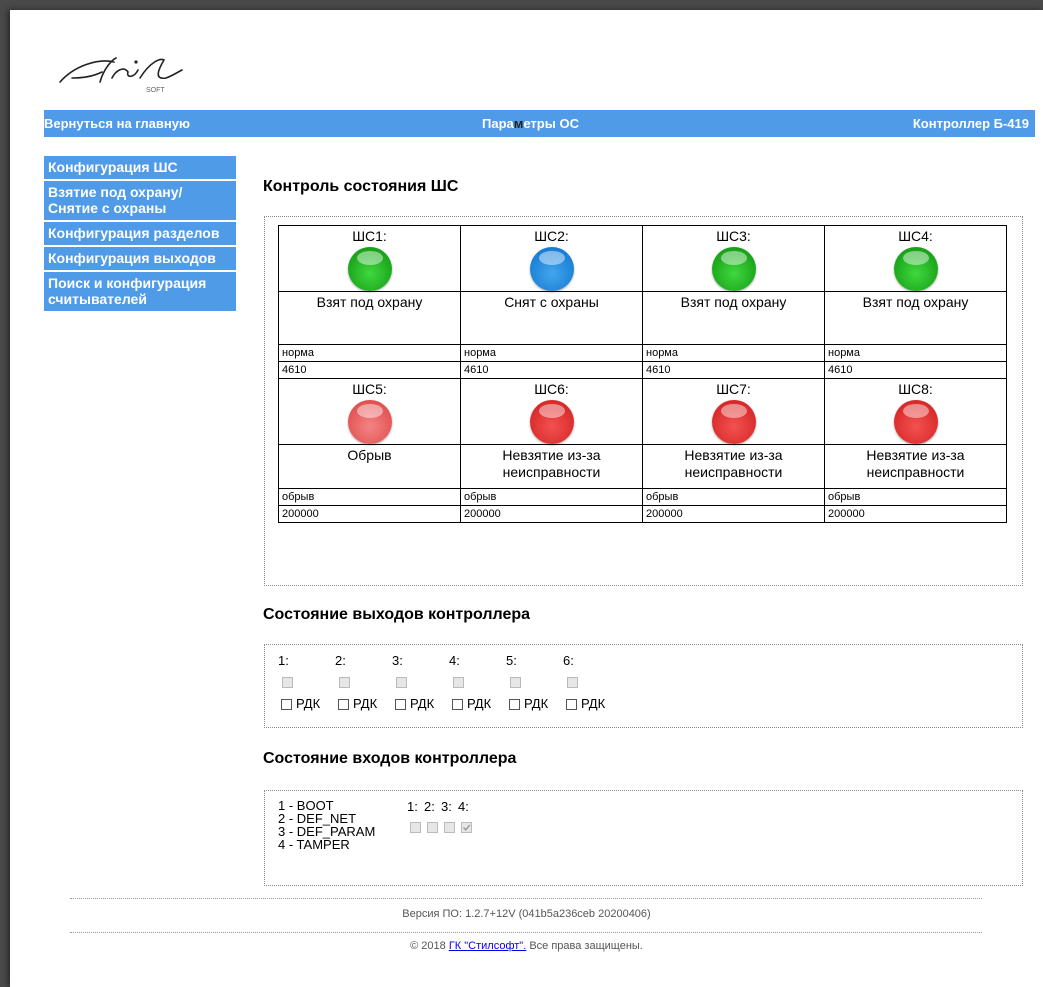 The height and width of the screenshot is (987, 1043). Describe the element at coordinates (454, 660) in the screenshot. I see `output-label: 4:` at that location.